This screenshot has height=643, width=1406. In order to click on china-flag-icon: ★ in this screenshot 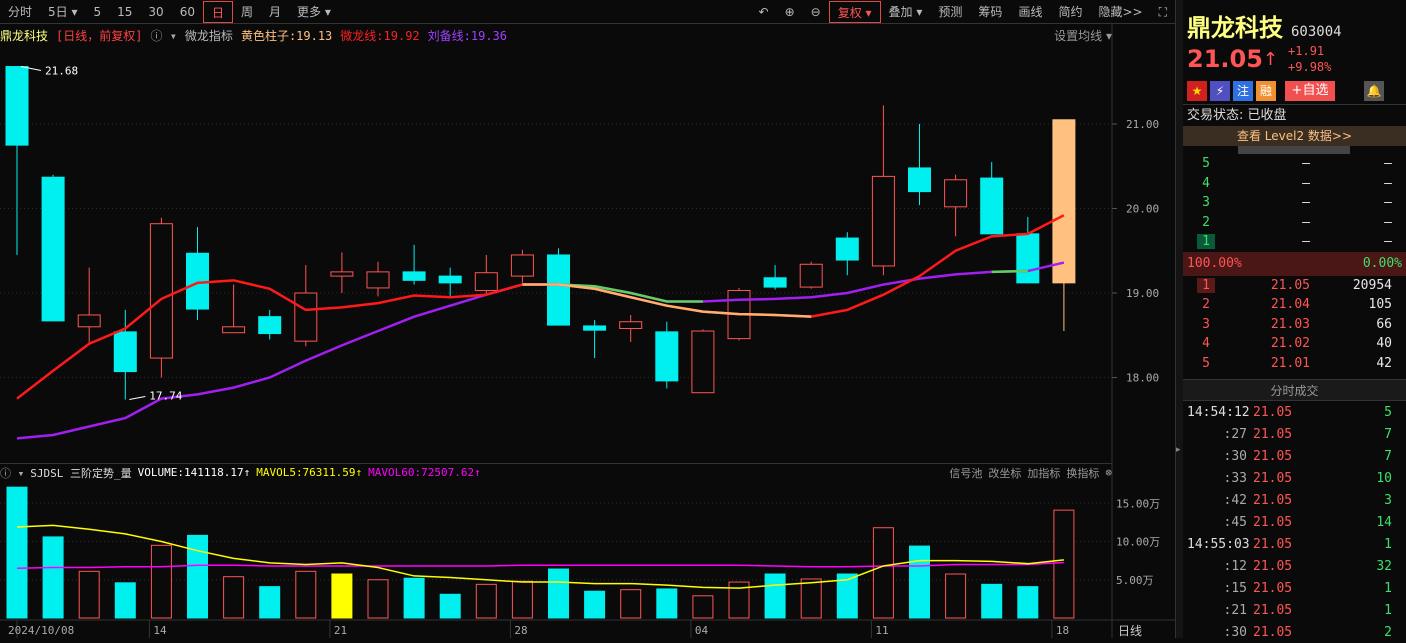, I will do `click(1197, 91)`.